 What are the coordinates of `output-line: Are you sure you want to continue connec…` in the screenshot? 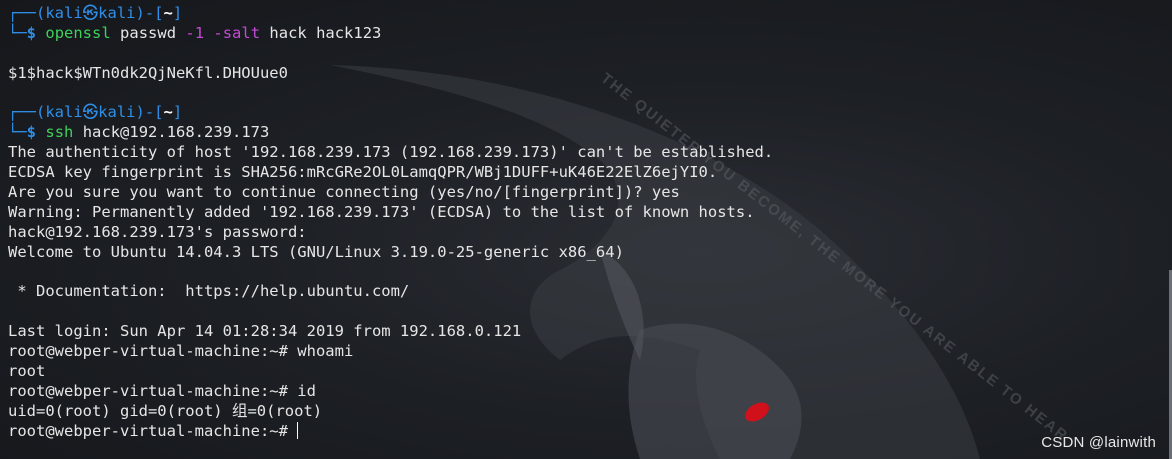 It's located at (344, 192).